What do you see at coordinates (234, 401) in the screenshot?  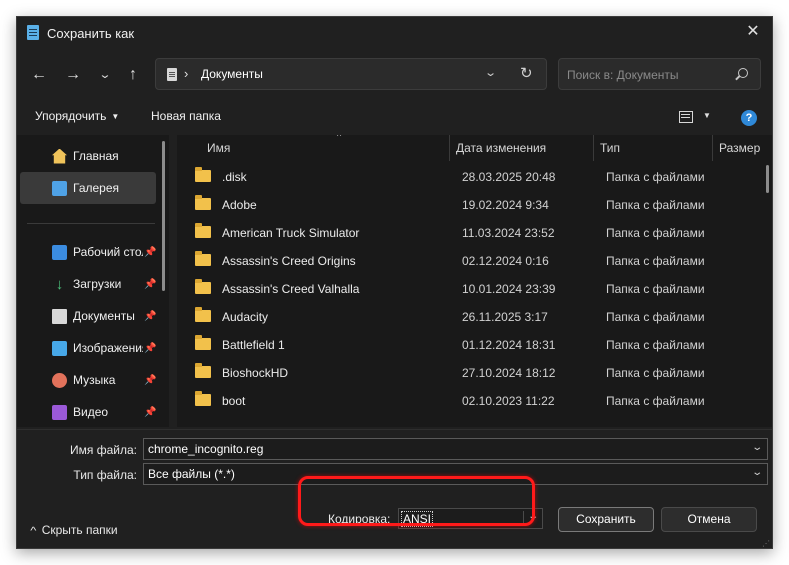 I see `file-name: boot` at bounding box center [234, 401].